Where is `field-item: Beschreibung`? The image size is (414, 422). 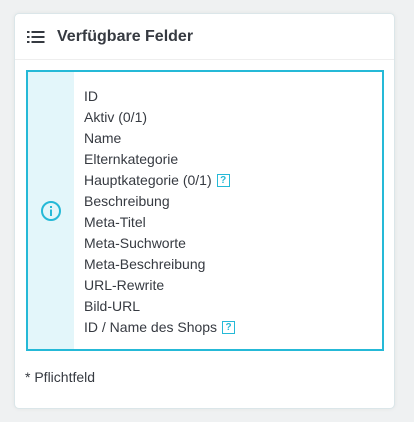
field-item: Beschreibung is located at coordinates (159, 201).